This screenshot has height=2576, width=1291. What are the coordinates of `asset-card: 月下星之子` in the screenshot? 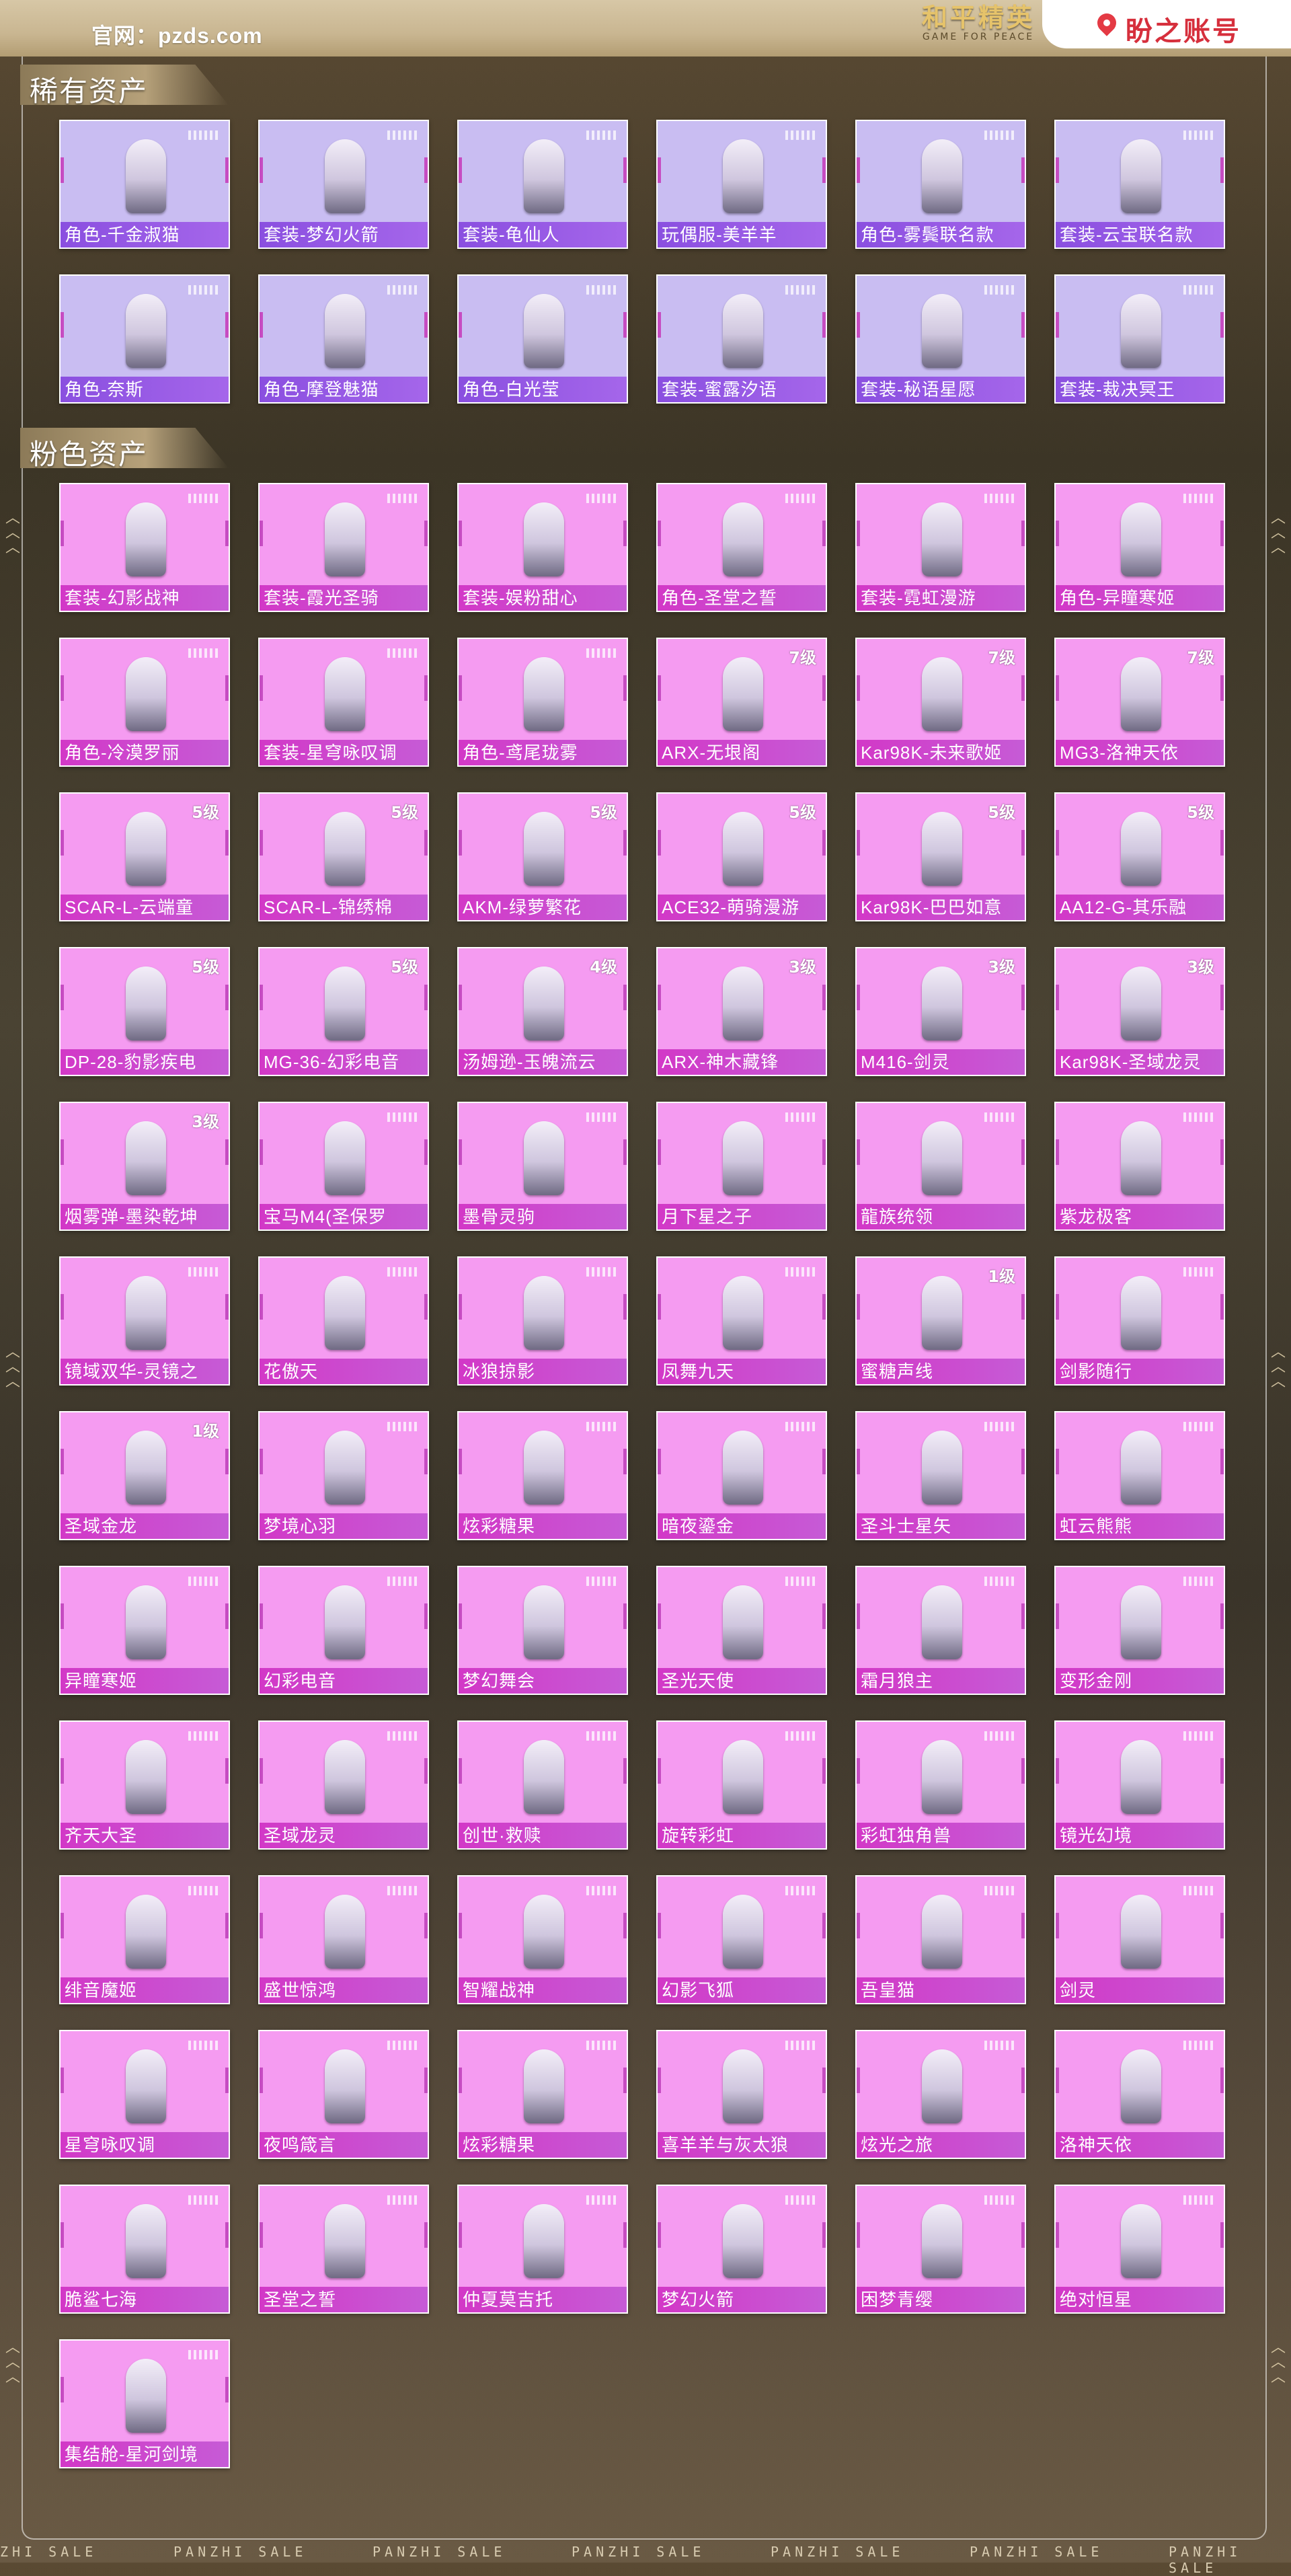 It's located at (741, 1166).